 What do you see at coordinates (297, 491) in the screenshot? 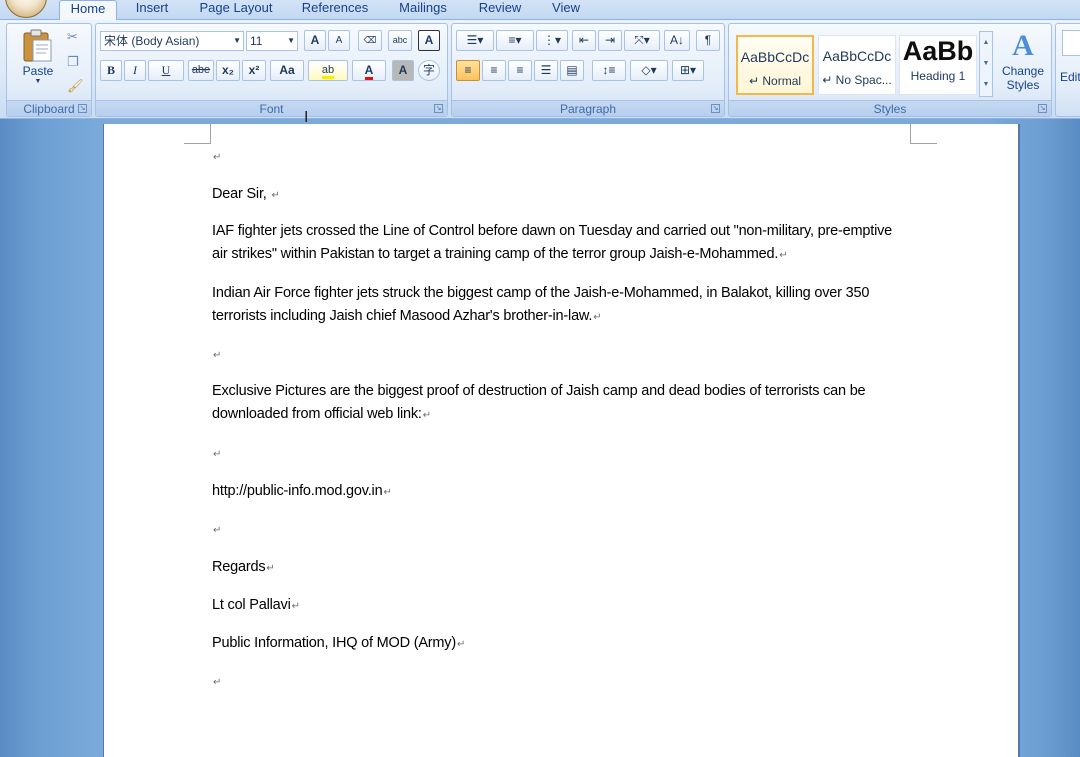
I see `web-link-text: http://public-info.mod.gov.in` at bounding box center [297, 491].